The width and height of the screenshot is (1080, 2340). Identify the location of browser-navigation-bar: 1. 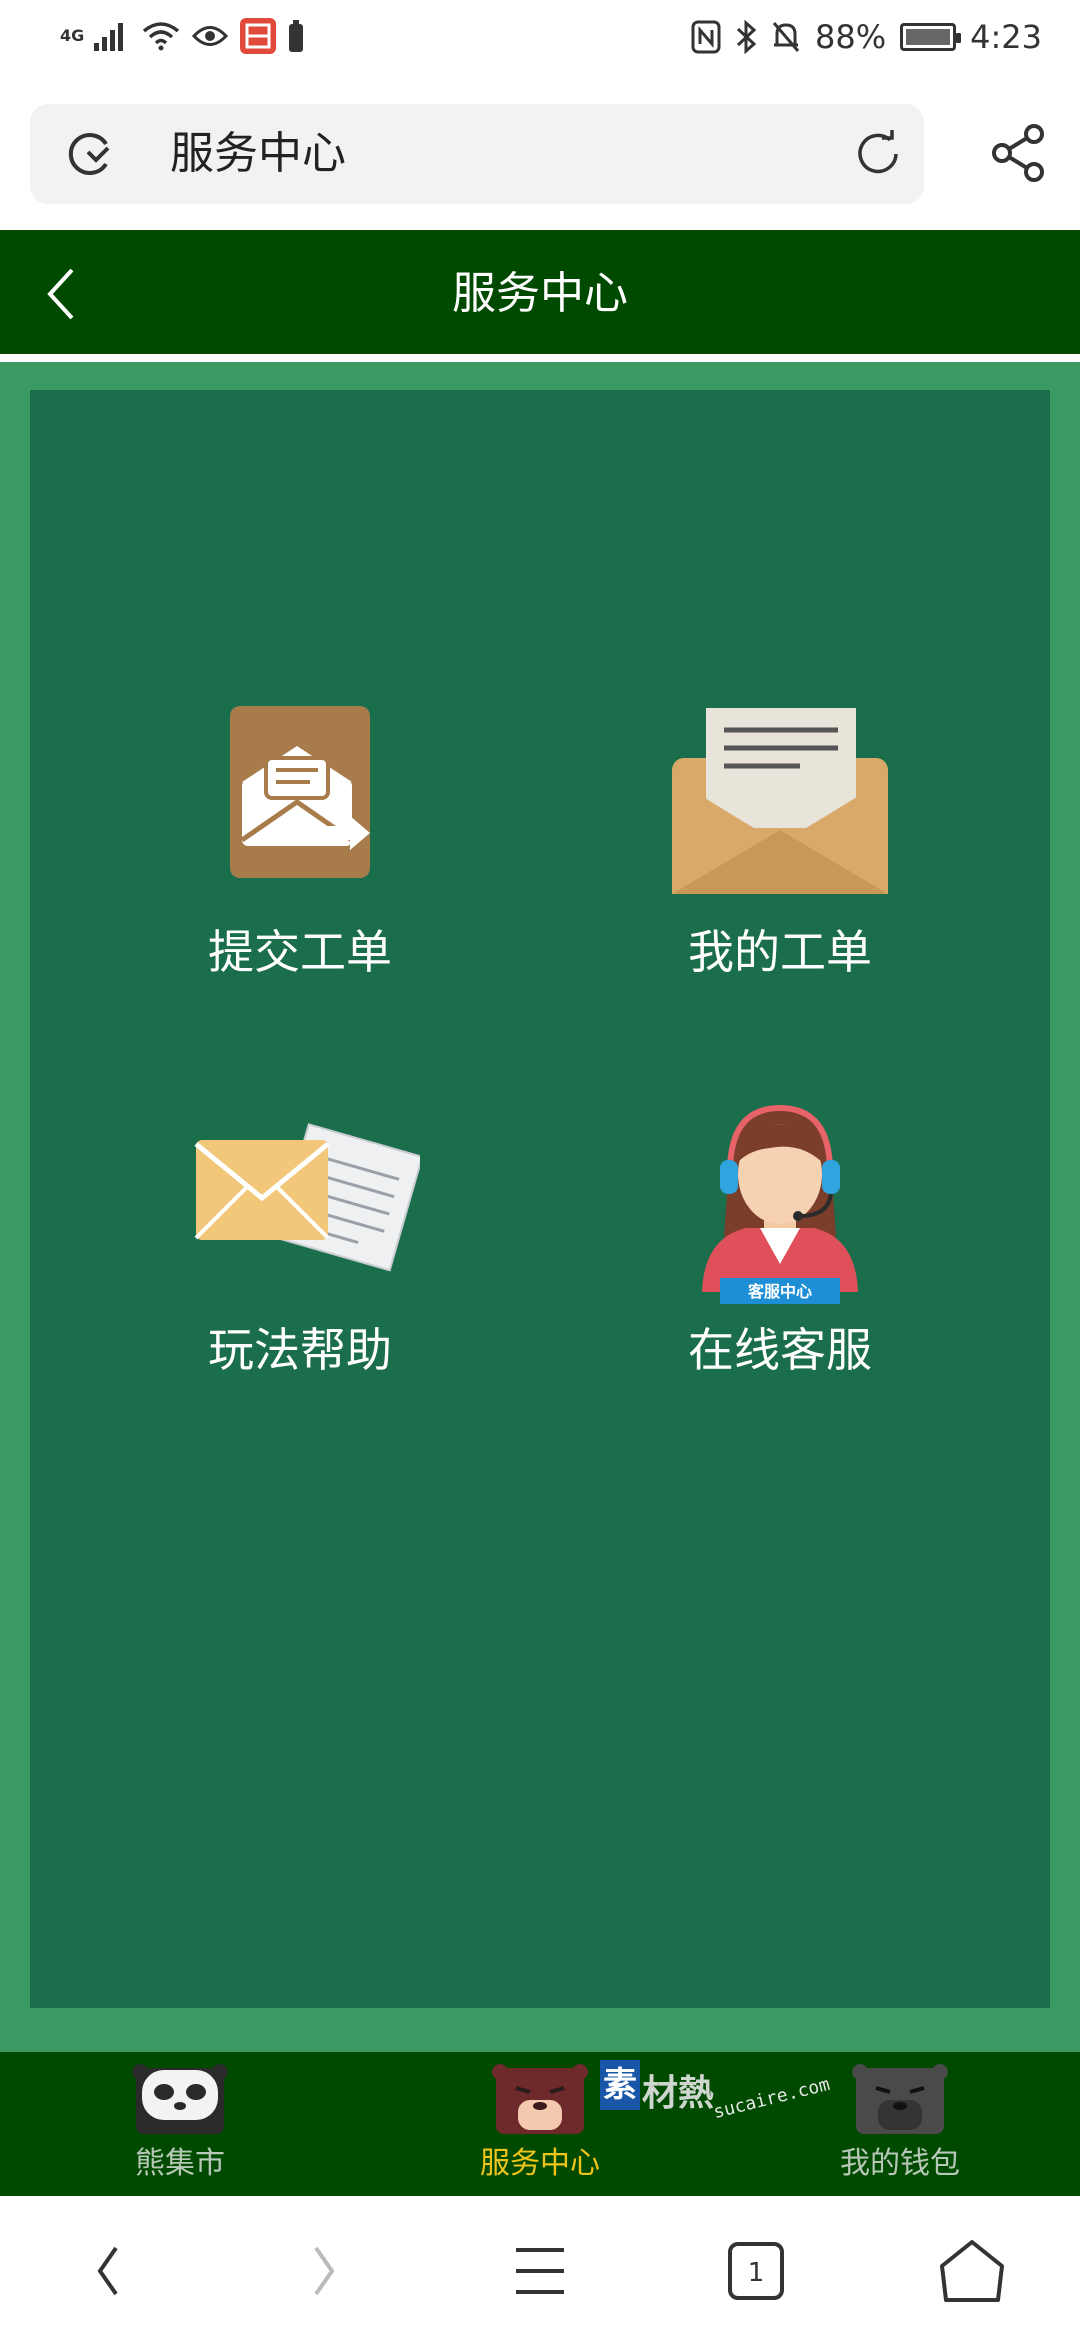
(540, 2268).